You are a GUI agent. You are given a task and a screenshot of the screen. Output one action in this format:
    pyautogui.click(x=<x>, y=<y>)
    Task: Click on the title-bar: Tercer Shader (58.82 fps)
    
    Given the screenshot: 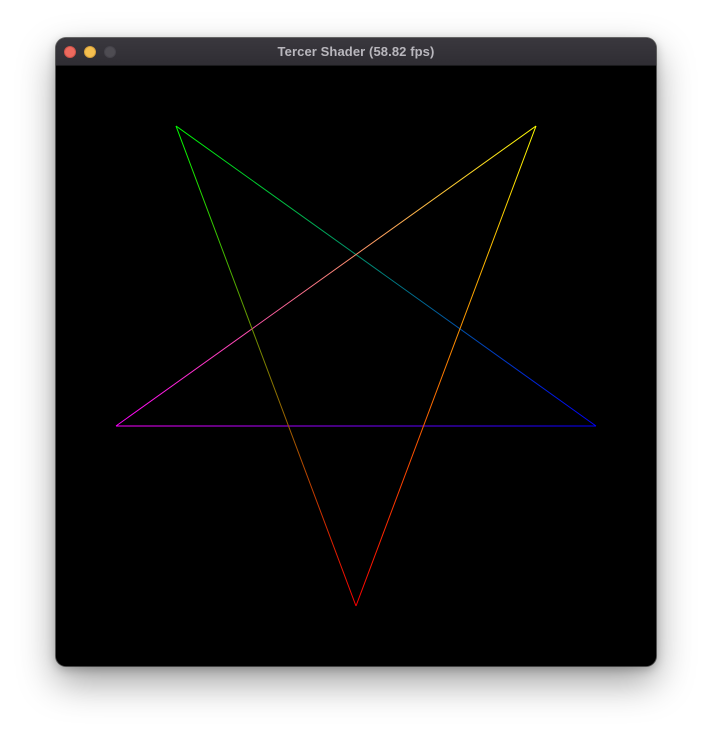 What is the action you would take?
    pyautogui.click(x=356, y=52)
    